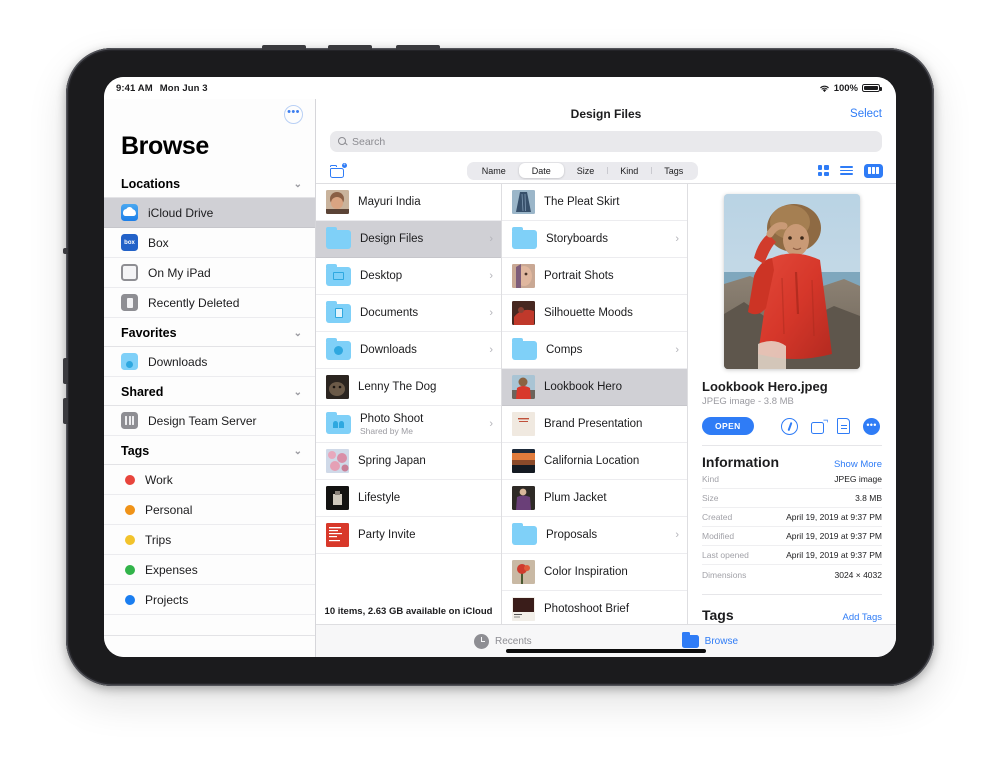  What do you see at coordinates (178, 361) in the screenshot?
I see `sidebar-item-label: Downloads` at bounding box center [178, 361].